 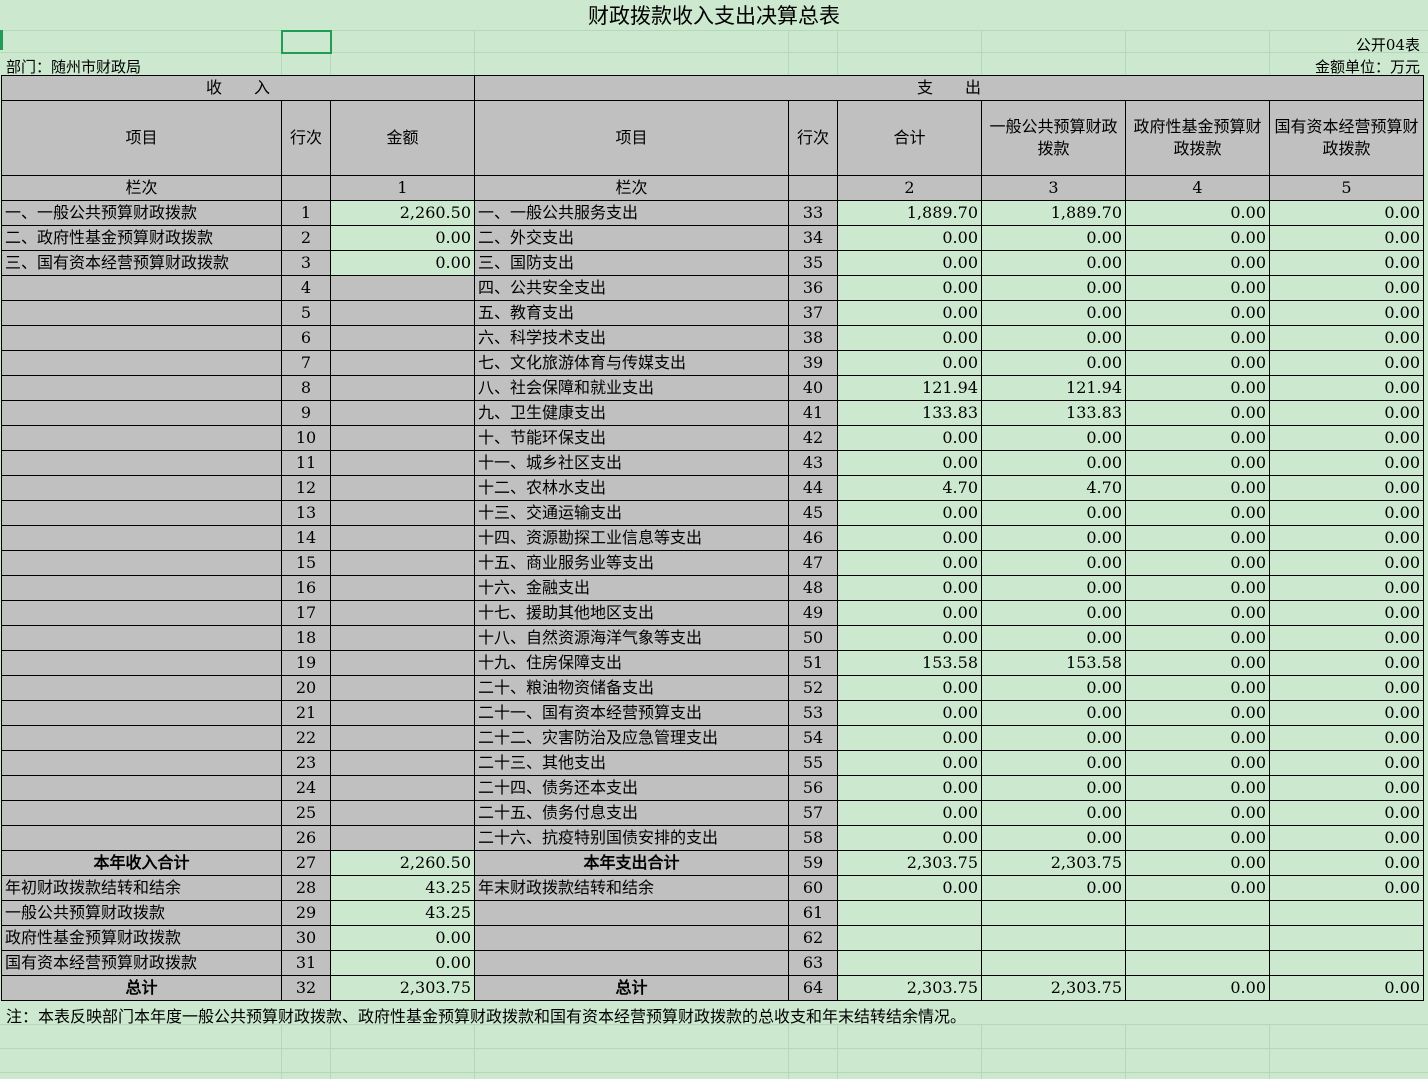 I want to click on col-header-income-amount: 金额, so click(x=402, y=138).